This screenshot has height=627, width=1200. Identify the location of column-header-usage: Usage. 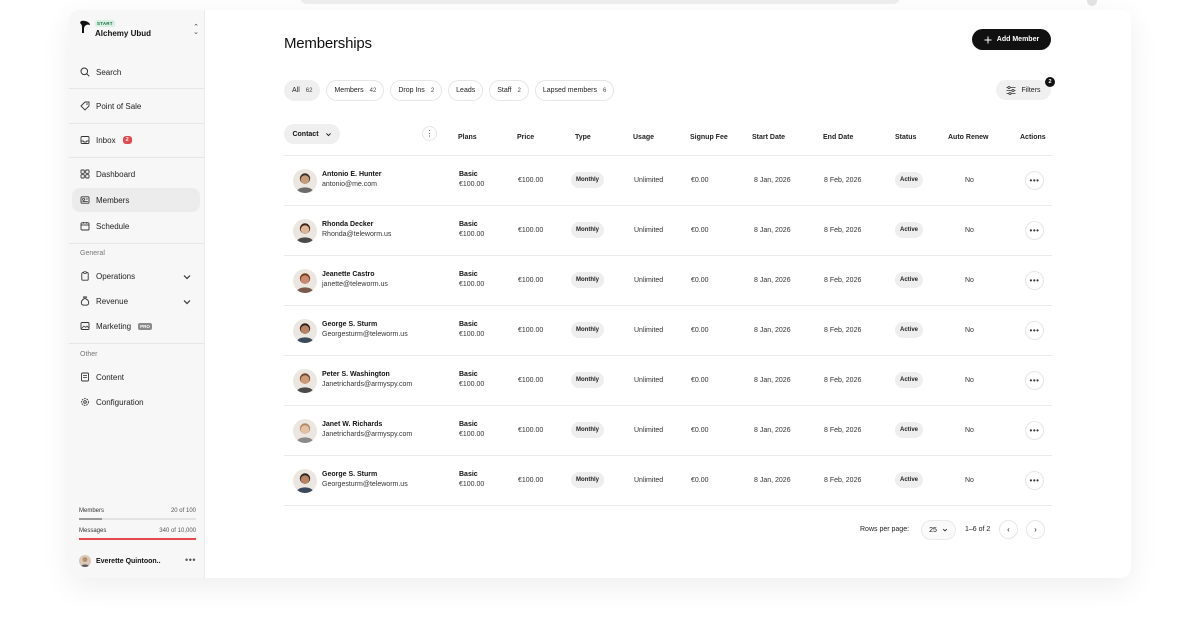
(644, 137).